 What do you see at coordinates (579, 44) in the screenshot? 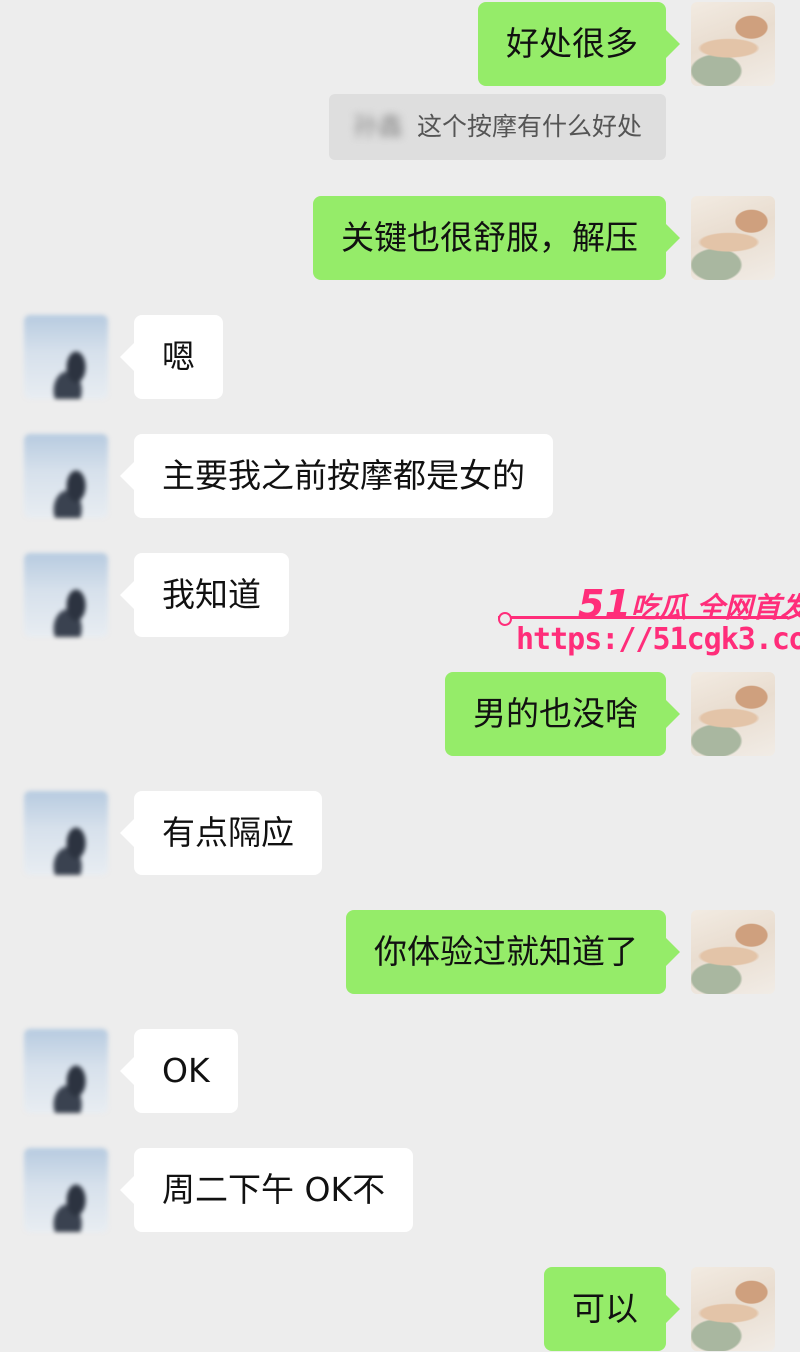
I see `message-bubble: 好处很多` at bounding box center [579, 44].